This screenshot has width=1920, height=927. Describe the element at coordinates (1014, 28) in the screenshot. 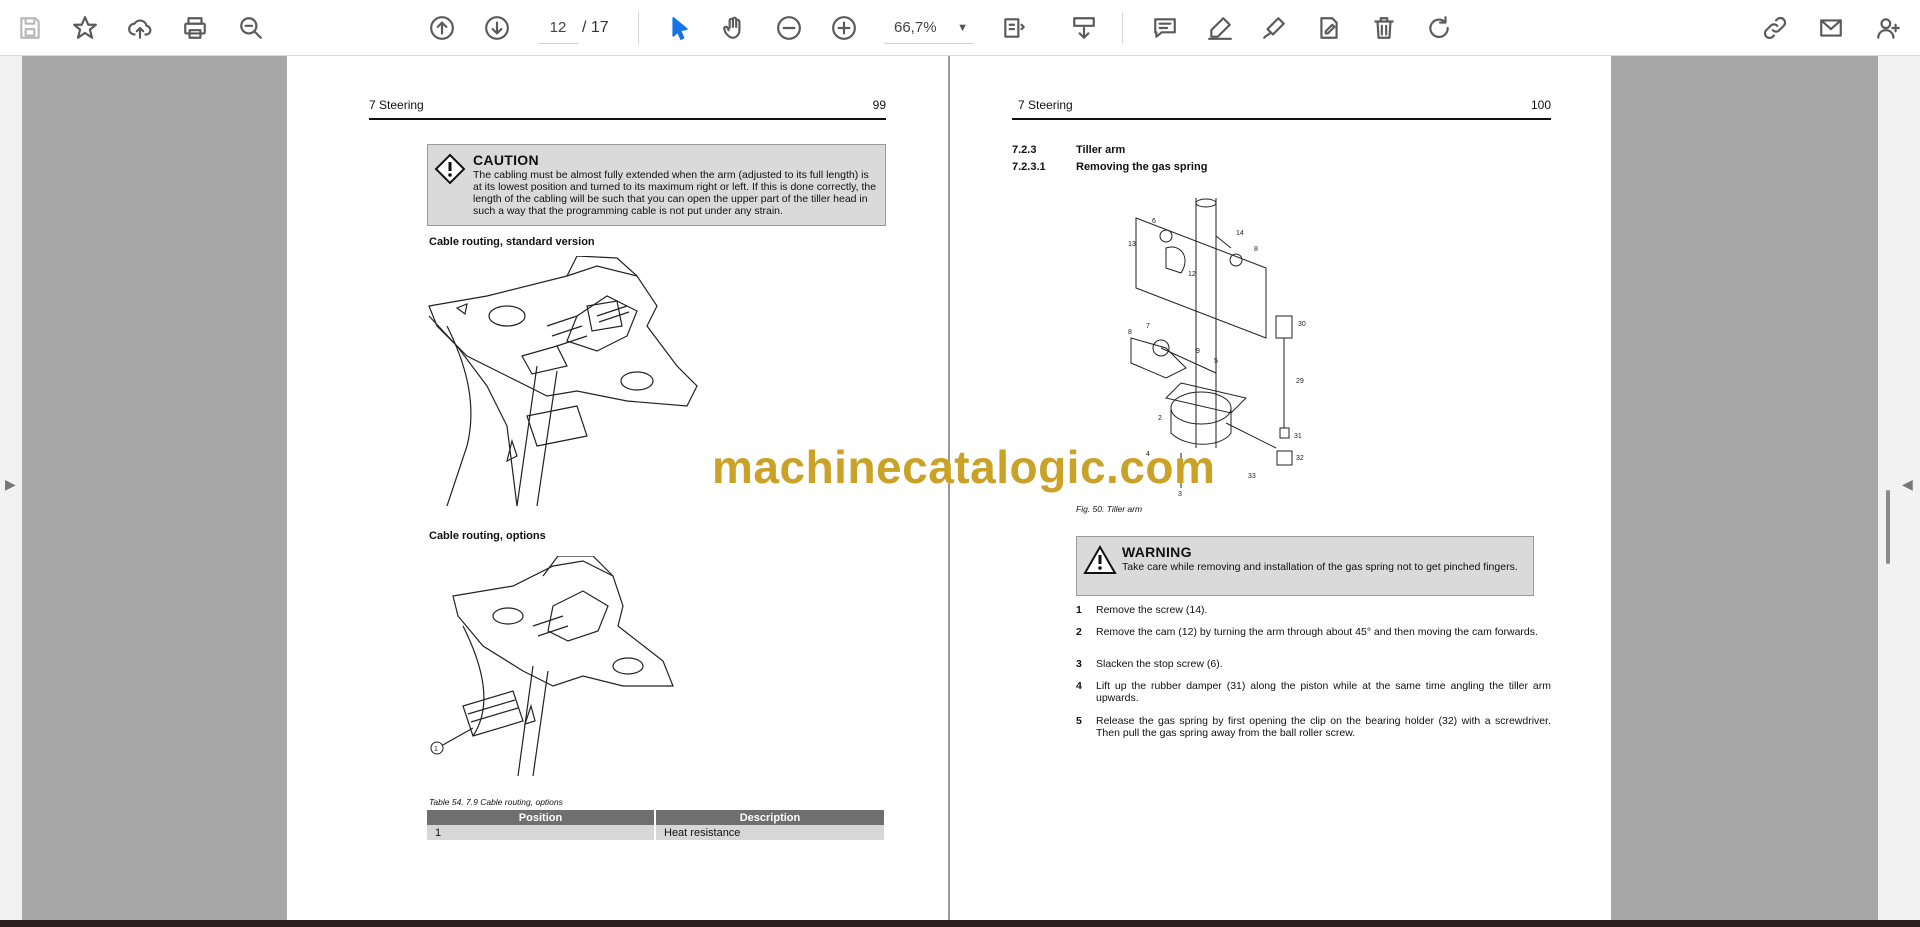

I see `fit-page-icon` at that location.